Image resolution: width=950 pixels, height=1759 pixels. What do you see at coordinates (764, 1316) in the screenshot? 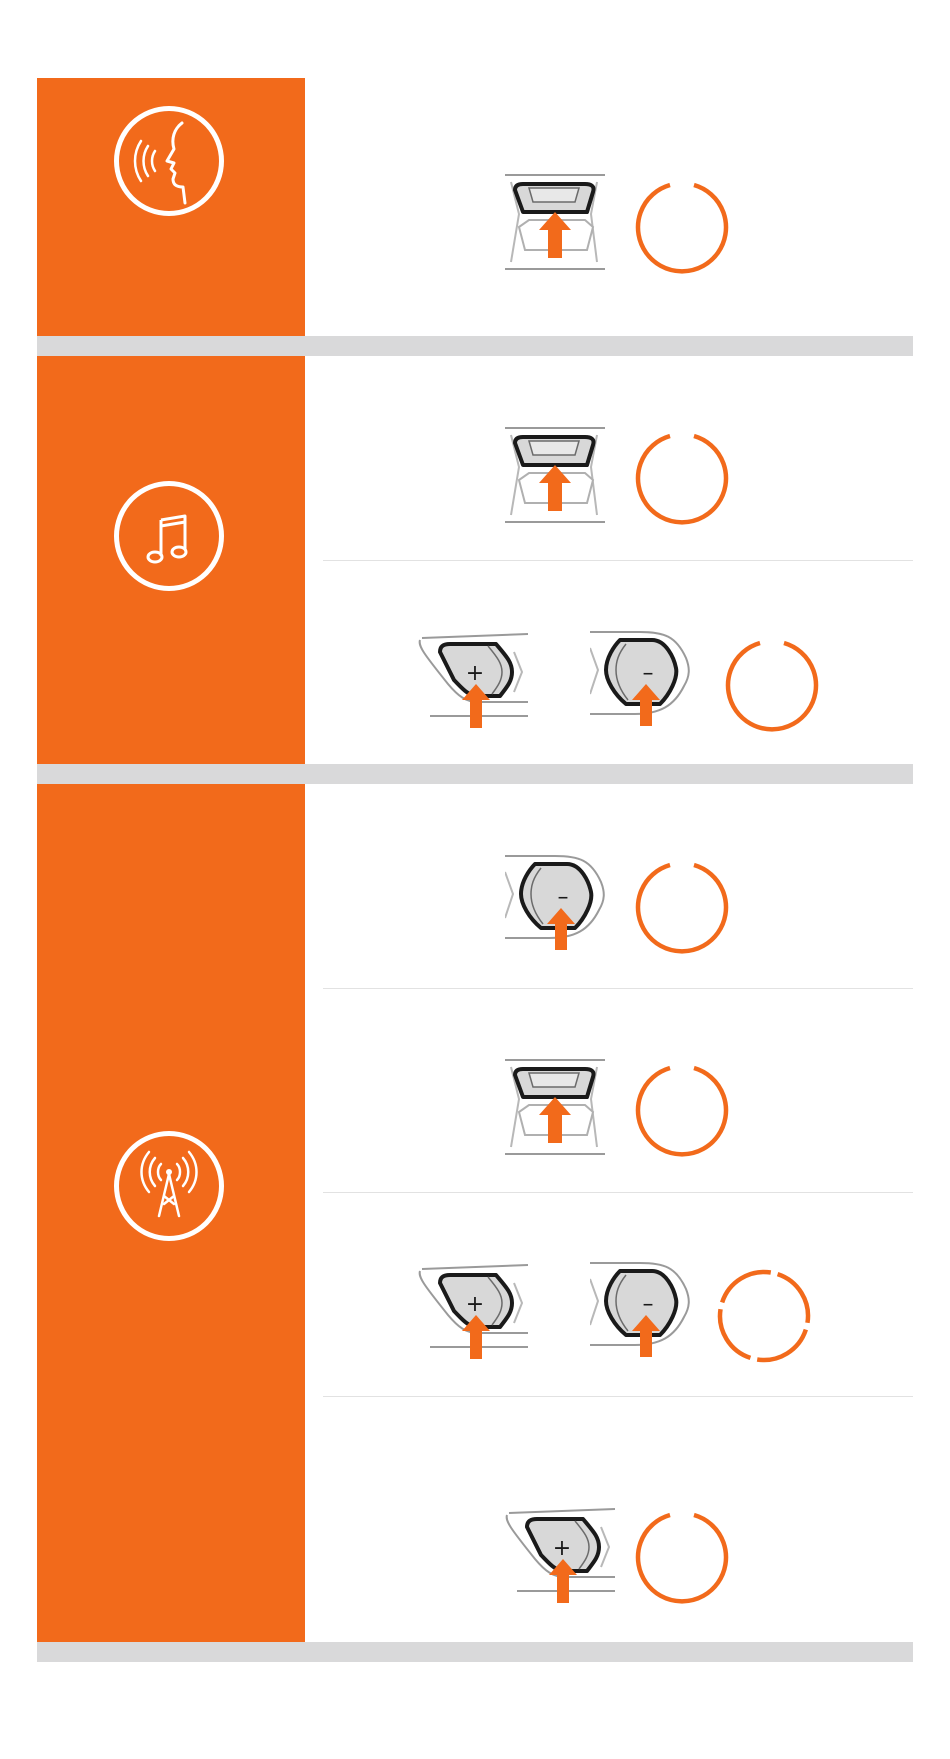
I see `dashed-tap-indicator-ring` at bounding box center [764, 1316].